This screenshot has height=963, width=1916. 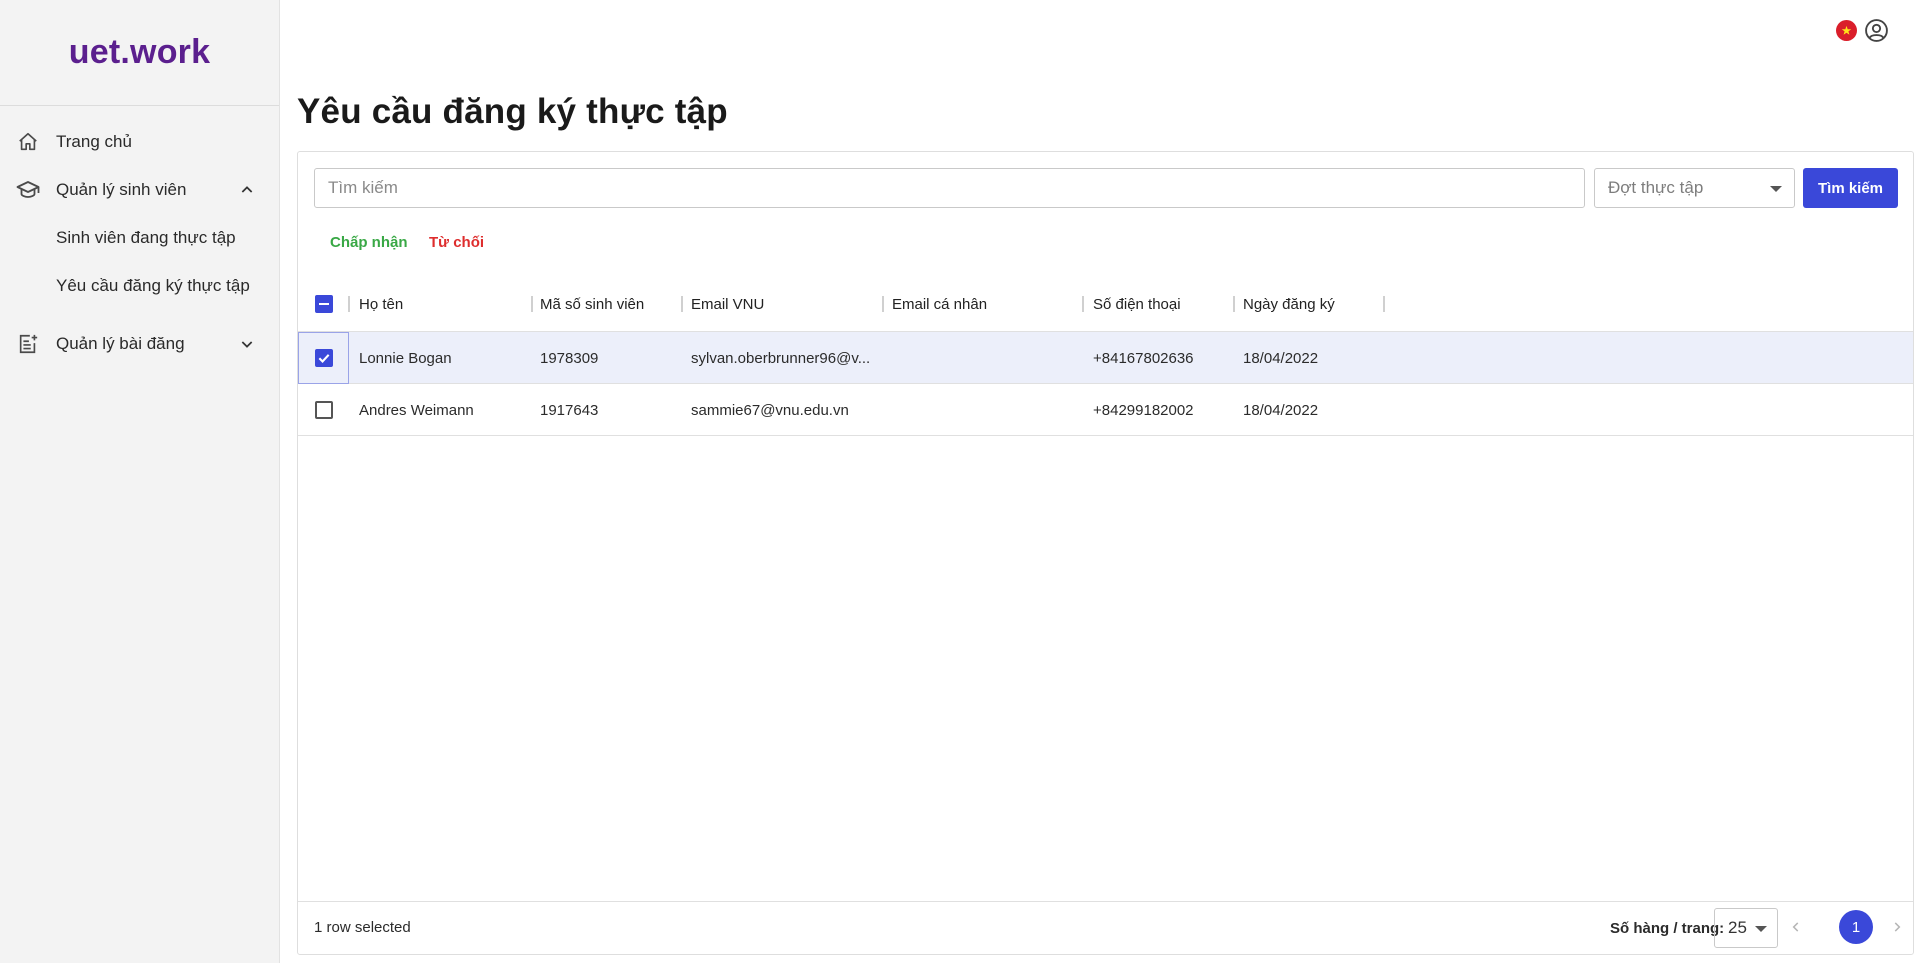 I want to click on accept-button: Chấp nhận, so click(x=369, y=242).